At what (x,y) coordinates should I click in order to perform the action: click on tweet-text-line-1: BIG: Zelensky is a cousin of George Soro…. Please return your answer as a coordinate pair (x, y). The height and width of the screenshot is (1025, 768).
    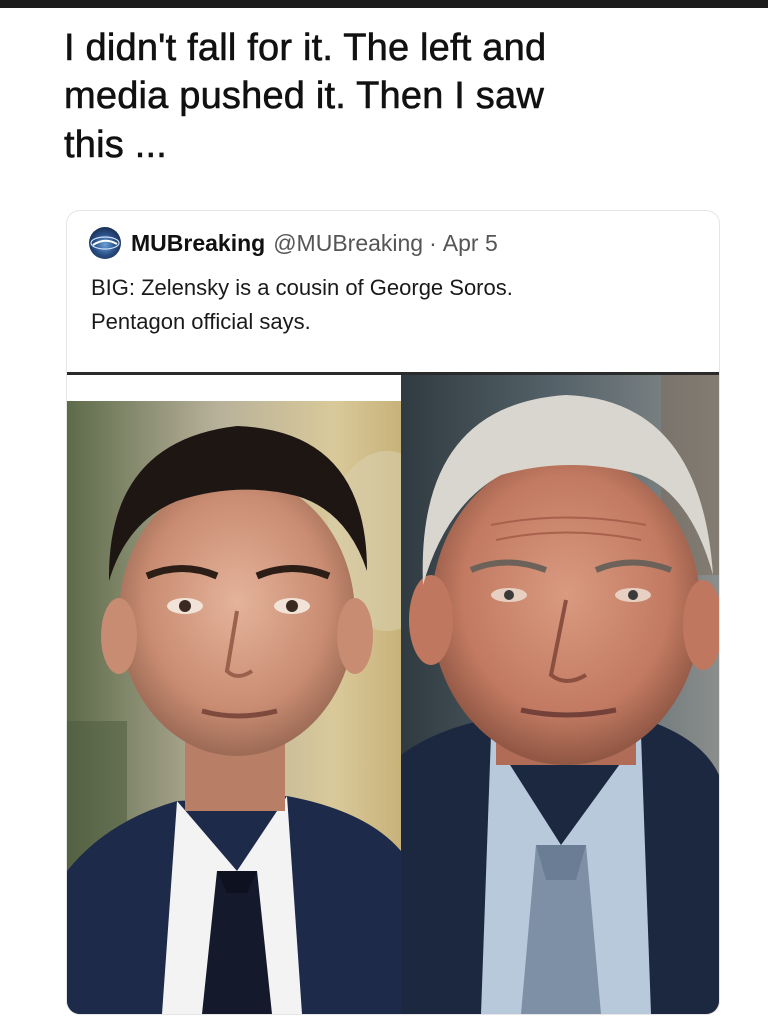
    Looking at the image, I should click on (302, 287).